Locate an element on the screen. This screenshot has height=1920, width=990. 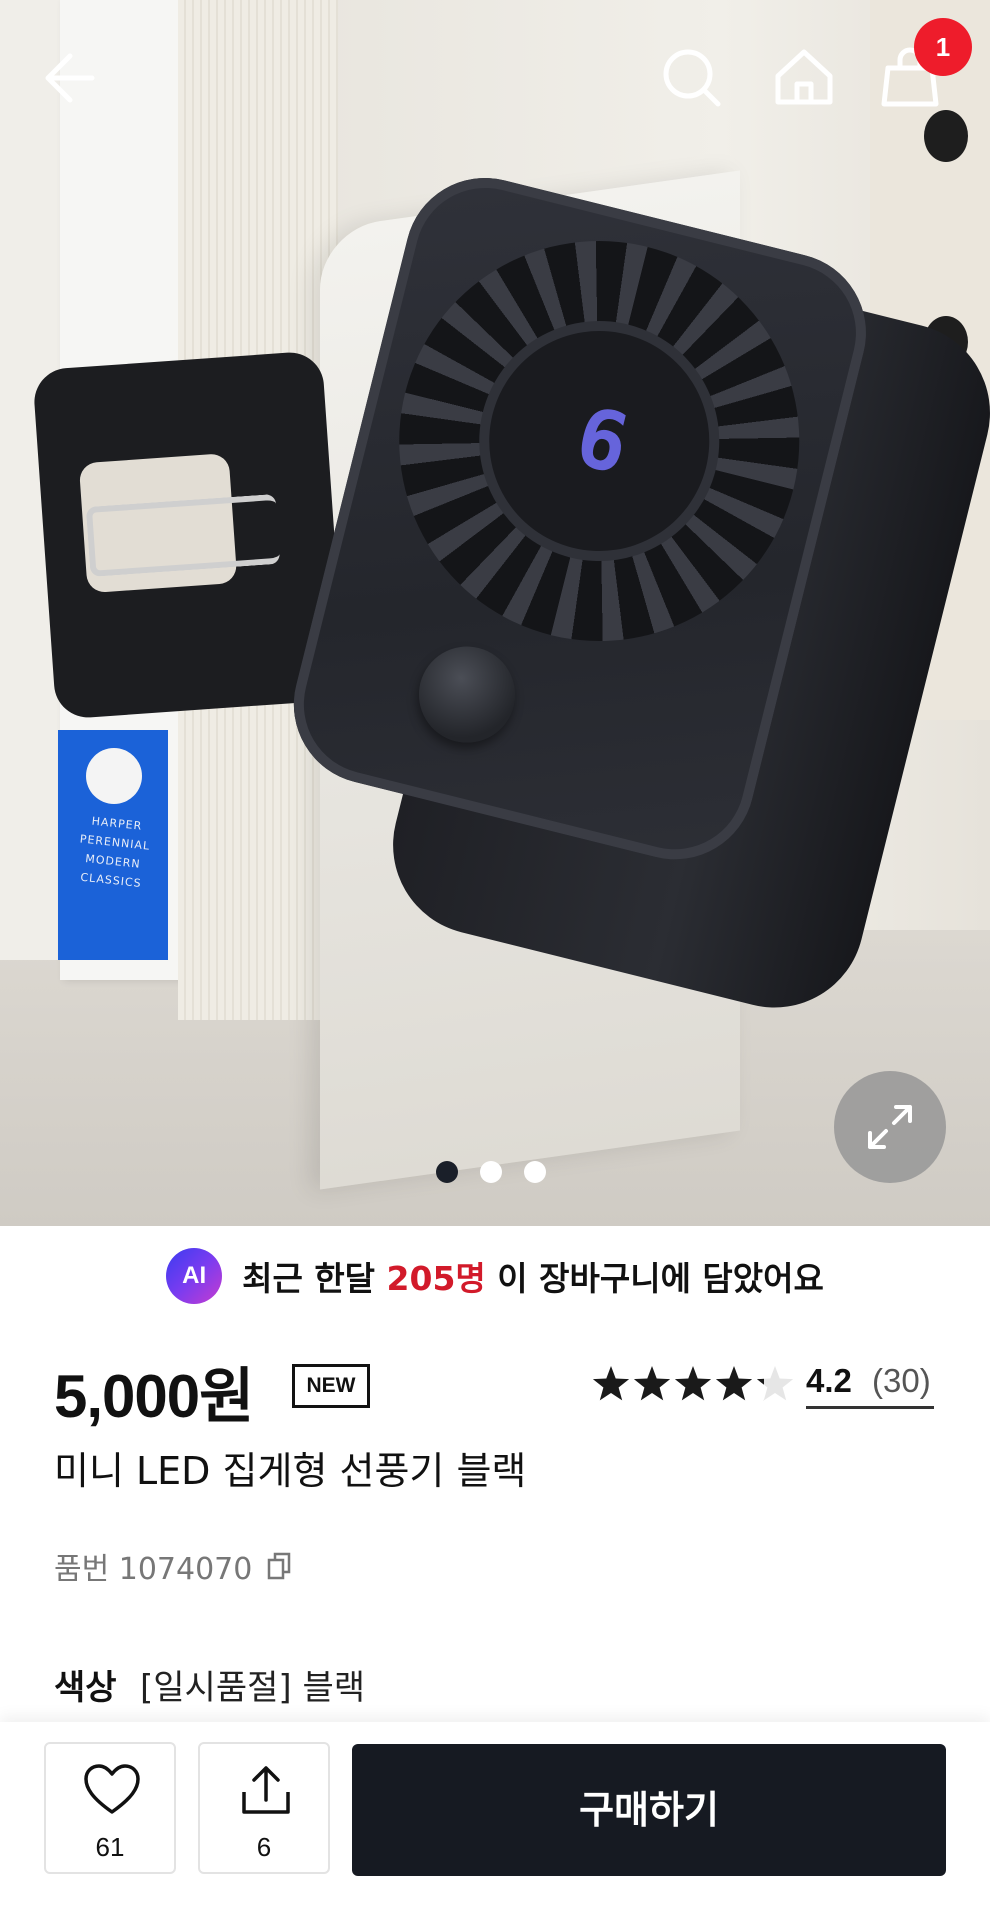
bottom-action-bar: 61 6 구매하기 is located at coordinates (495, 1821).